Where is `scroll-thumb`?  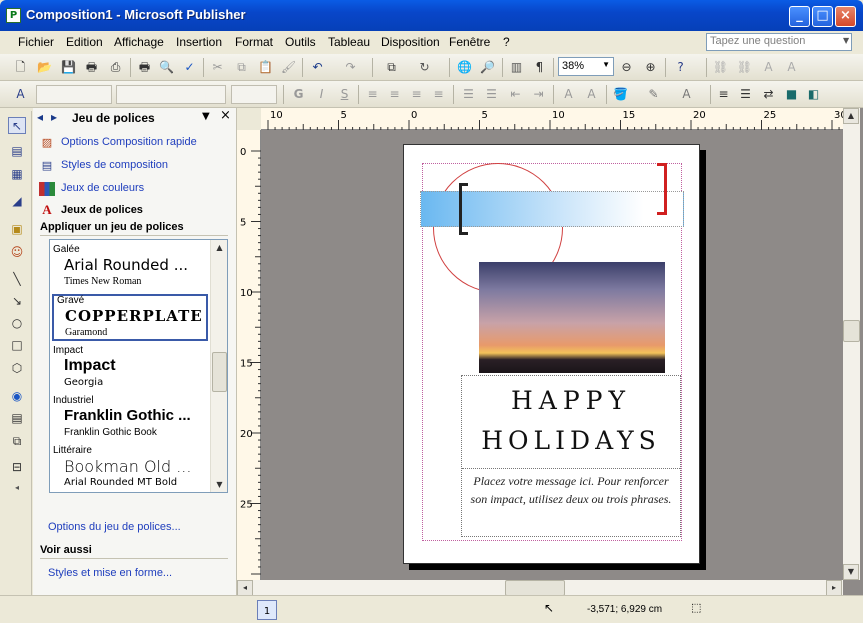 scroll-thumb is located at coordinates (219, 372).